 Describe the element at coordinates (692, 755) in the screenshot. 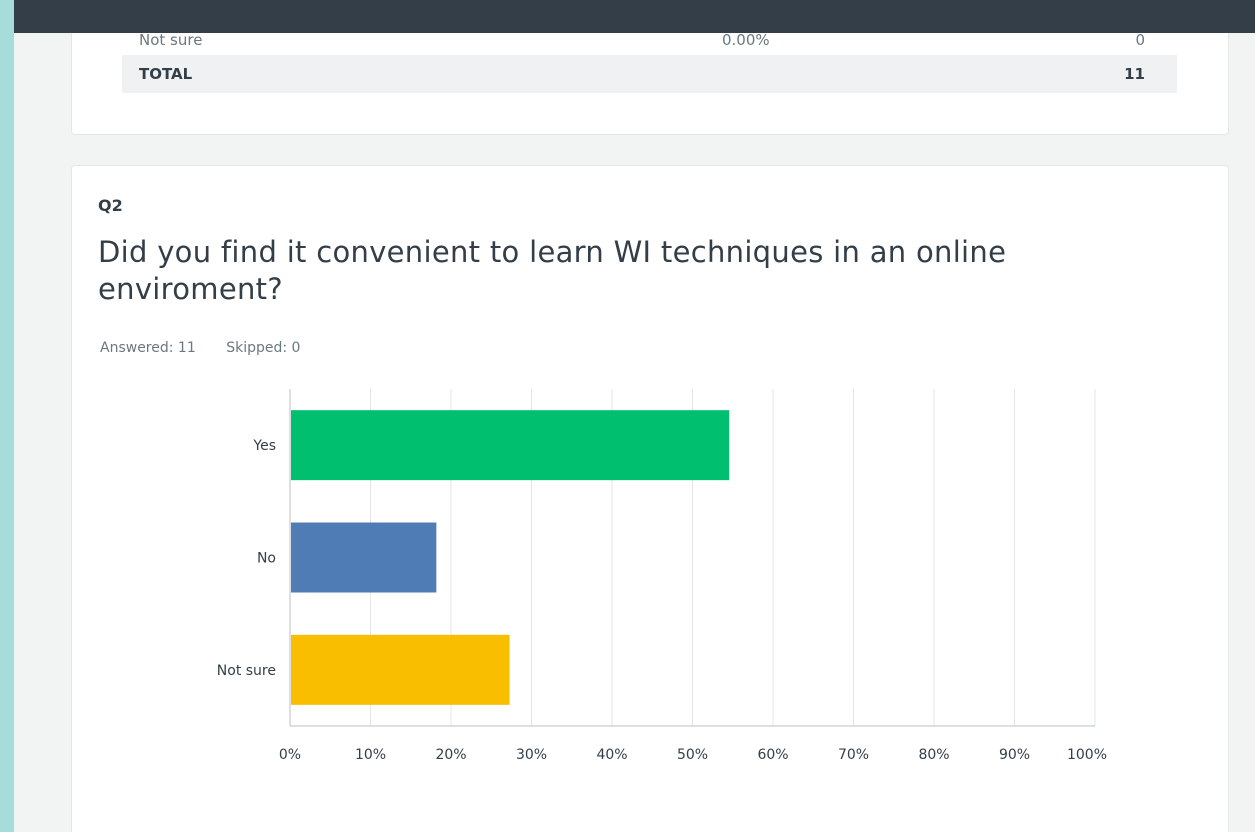

I see `x-tick-label: 50%` at that location.